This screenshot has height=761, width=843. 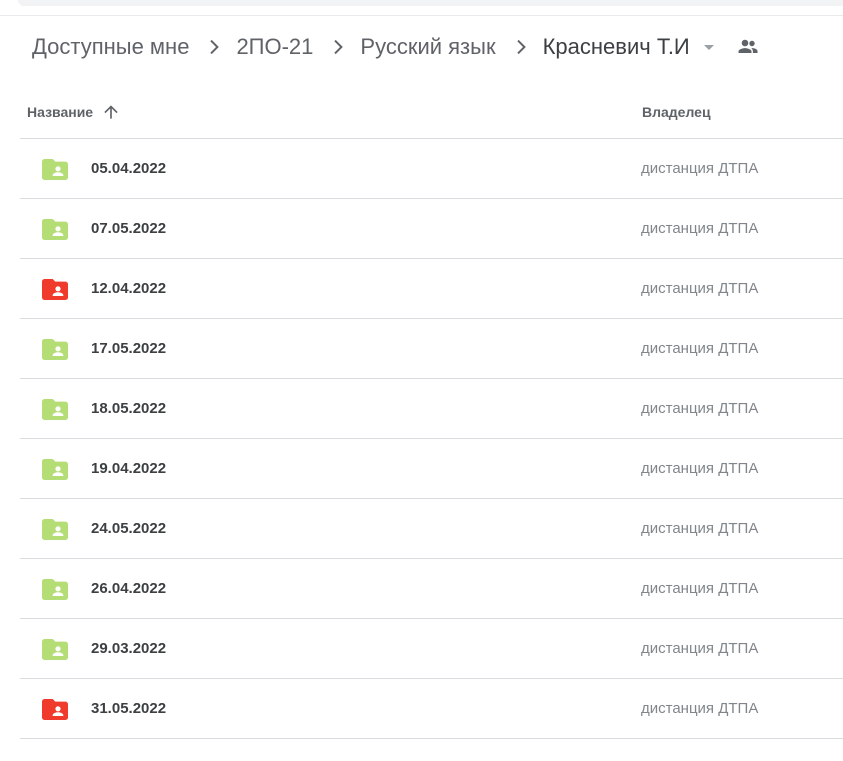 I want to click on file-name: 24.05.2022, so click(x=129, y=528).